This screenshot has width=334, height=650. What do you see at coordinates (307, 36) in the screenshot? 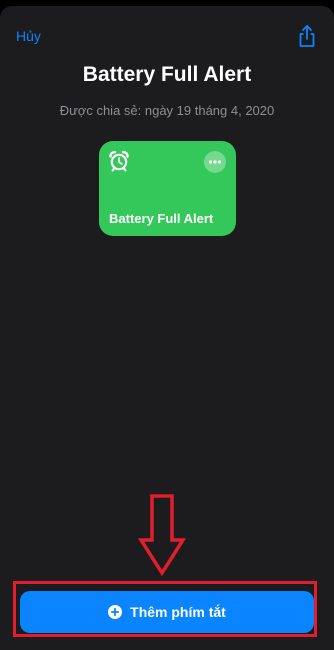
I see `share-icon` at bounding box center [307, 36].